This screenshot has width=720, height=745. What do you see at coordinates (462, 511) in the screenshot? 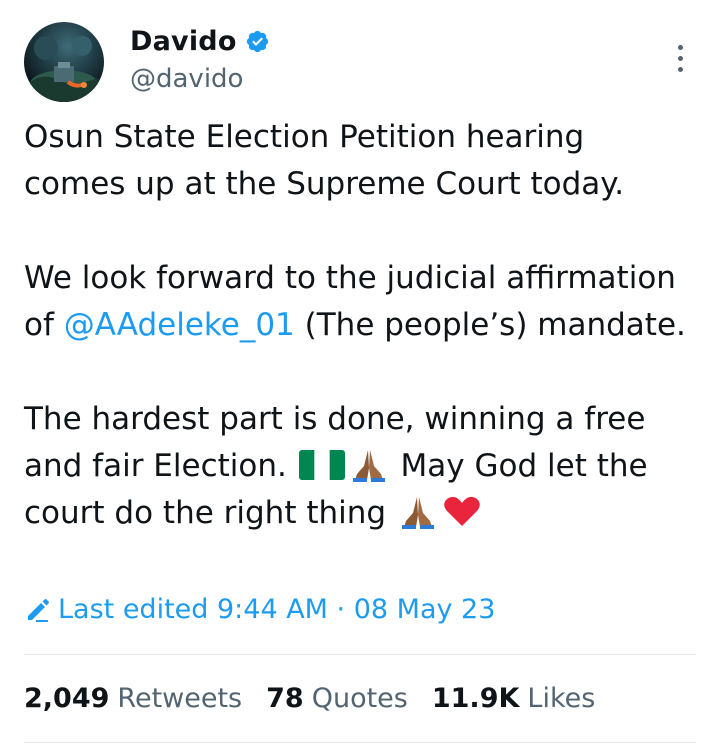
I see `red-heart-icon` at bounding box center [462, 511].